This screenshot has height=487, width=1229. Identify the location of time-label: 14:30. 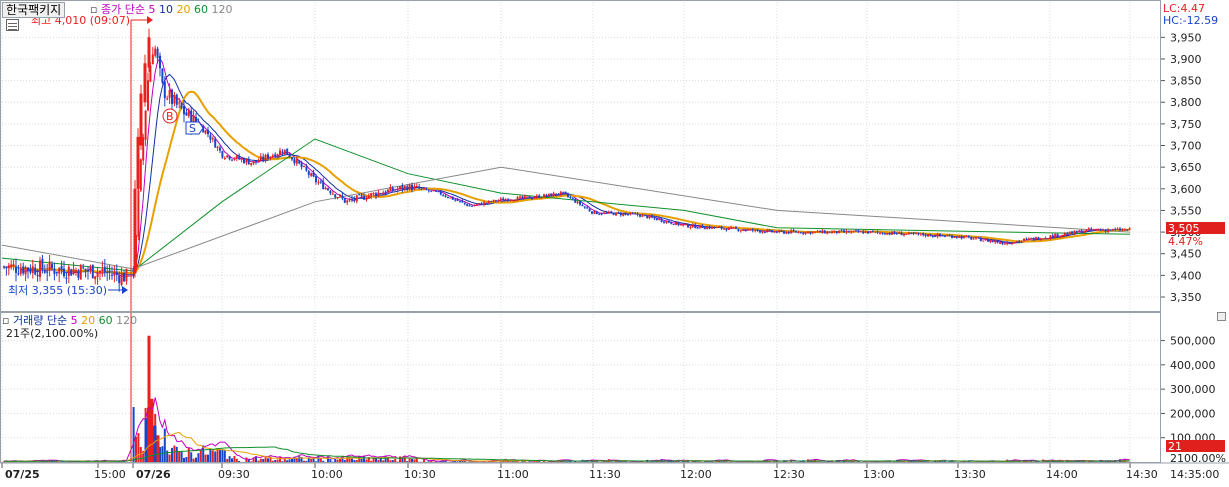
(1142, 474).